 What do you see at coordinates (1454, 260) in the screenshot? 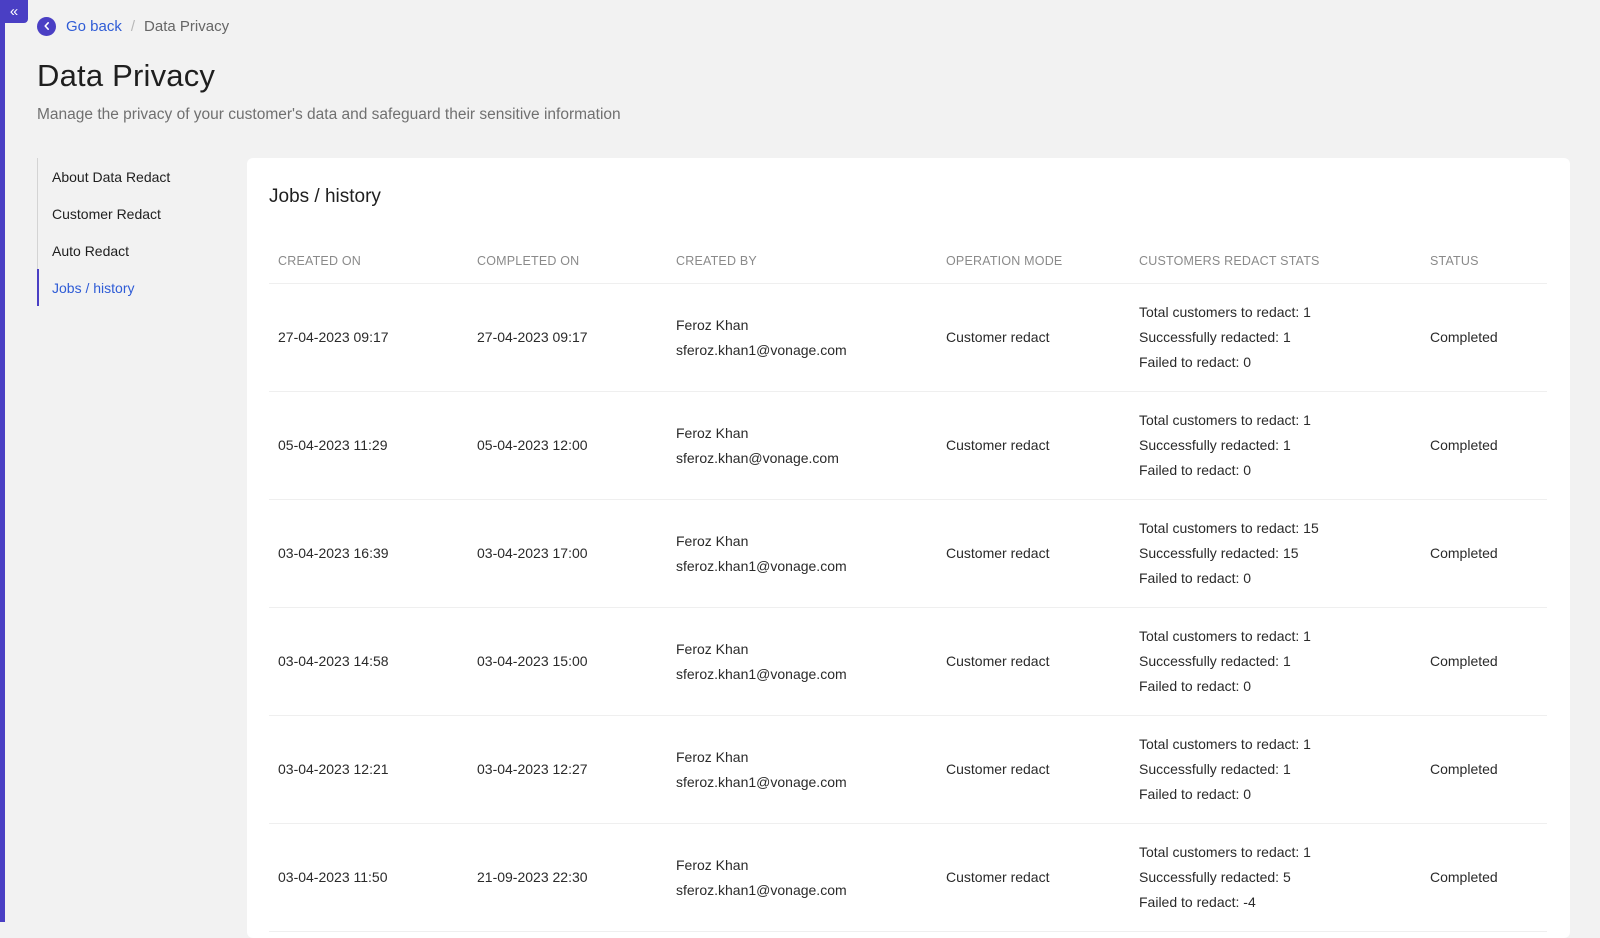
I see `column-header-status: STATUS` at bounding box center [1454, 260].